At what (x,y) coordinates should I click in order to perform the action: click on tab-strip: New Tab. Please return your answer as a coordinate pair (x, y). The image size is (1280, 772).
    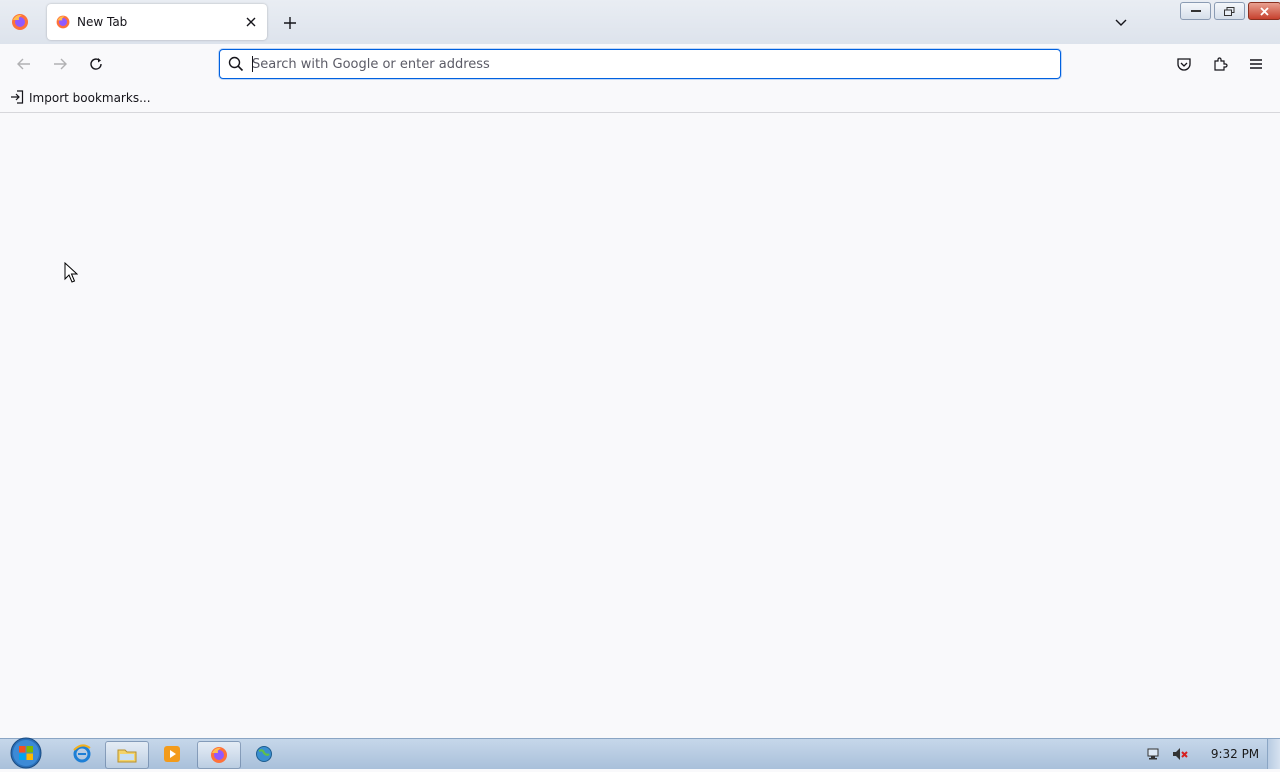
    Looking at the image, I should click on (640, 22).